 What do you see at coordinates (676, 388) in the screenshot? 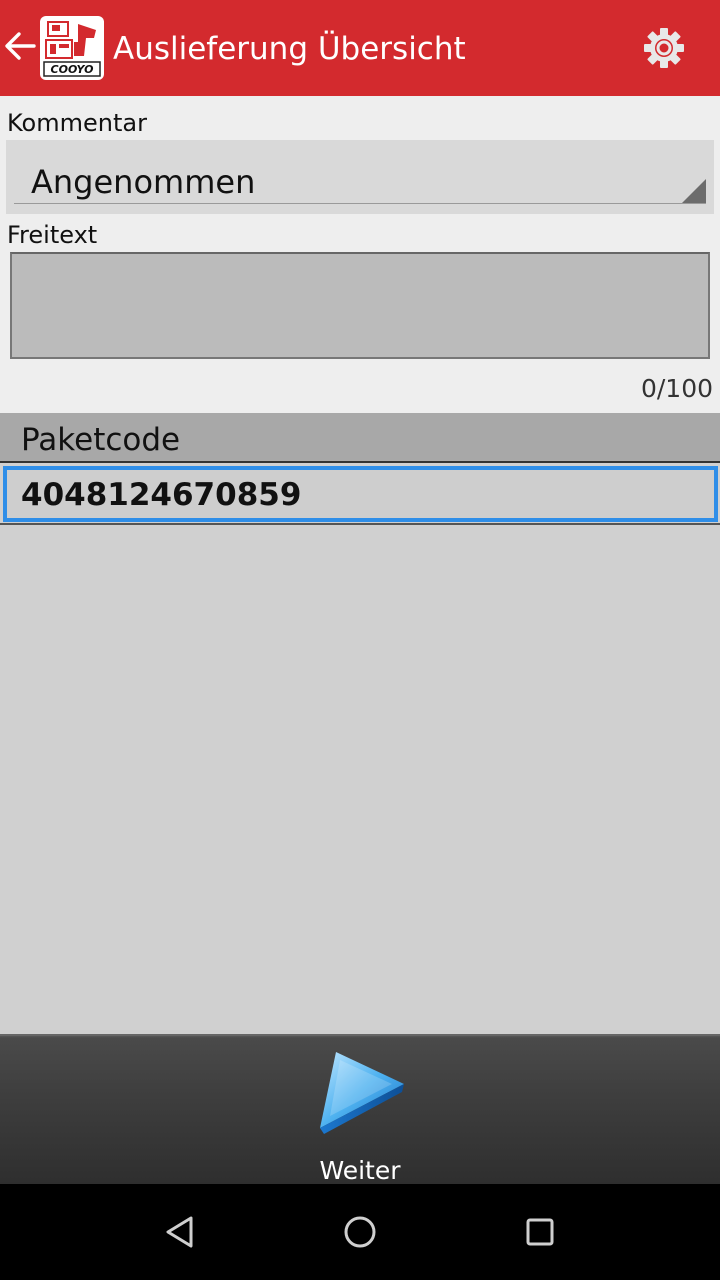
I see `char-counter: 0/100` at bounding box center [676, 388].